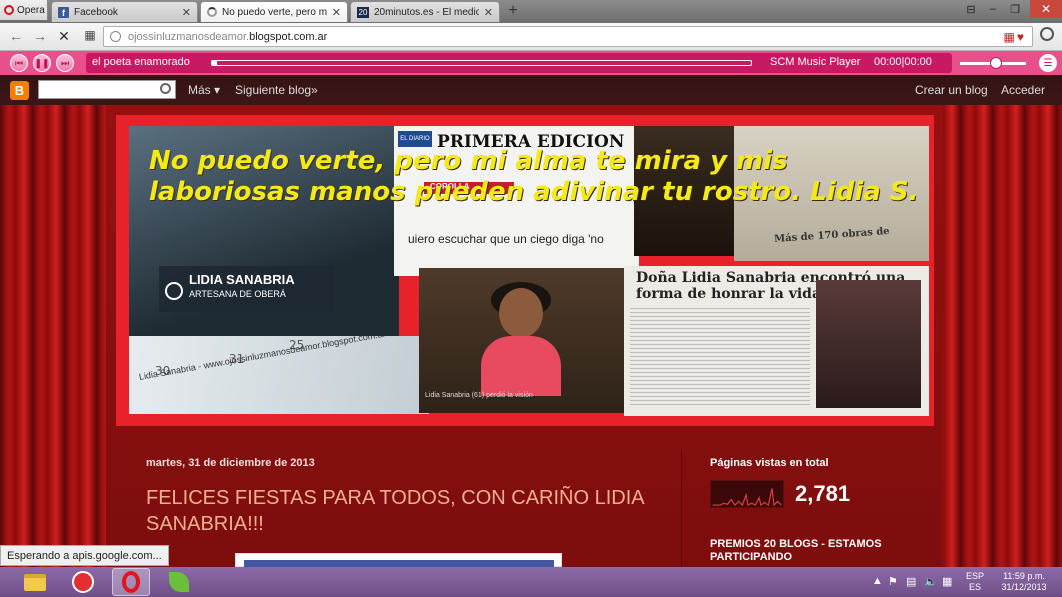  I want to click on red-app-icon, so click(83, 582).